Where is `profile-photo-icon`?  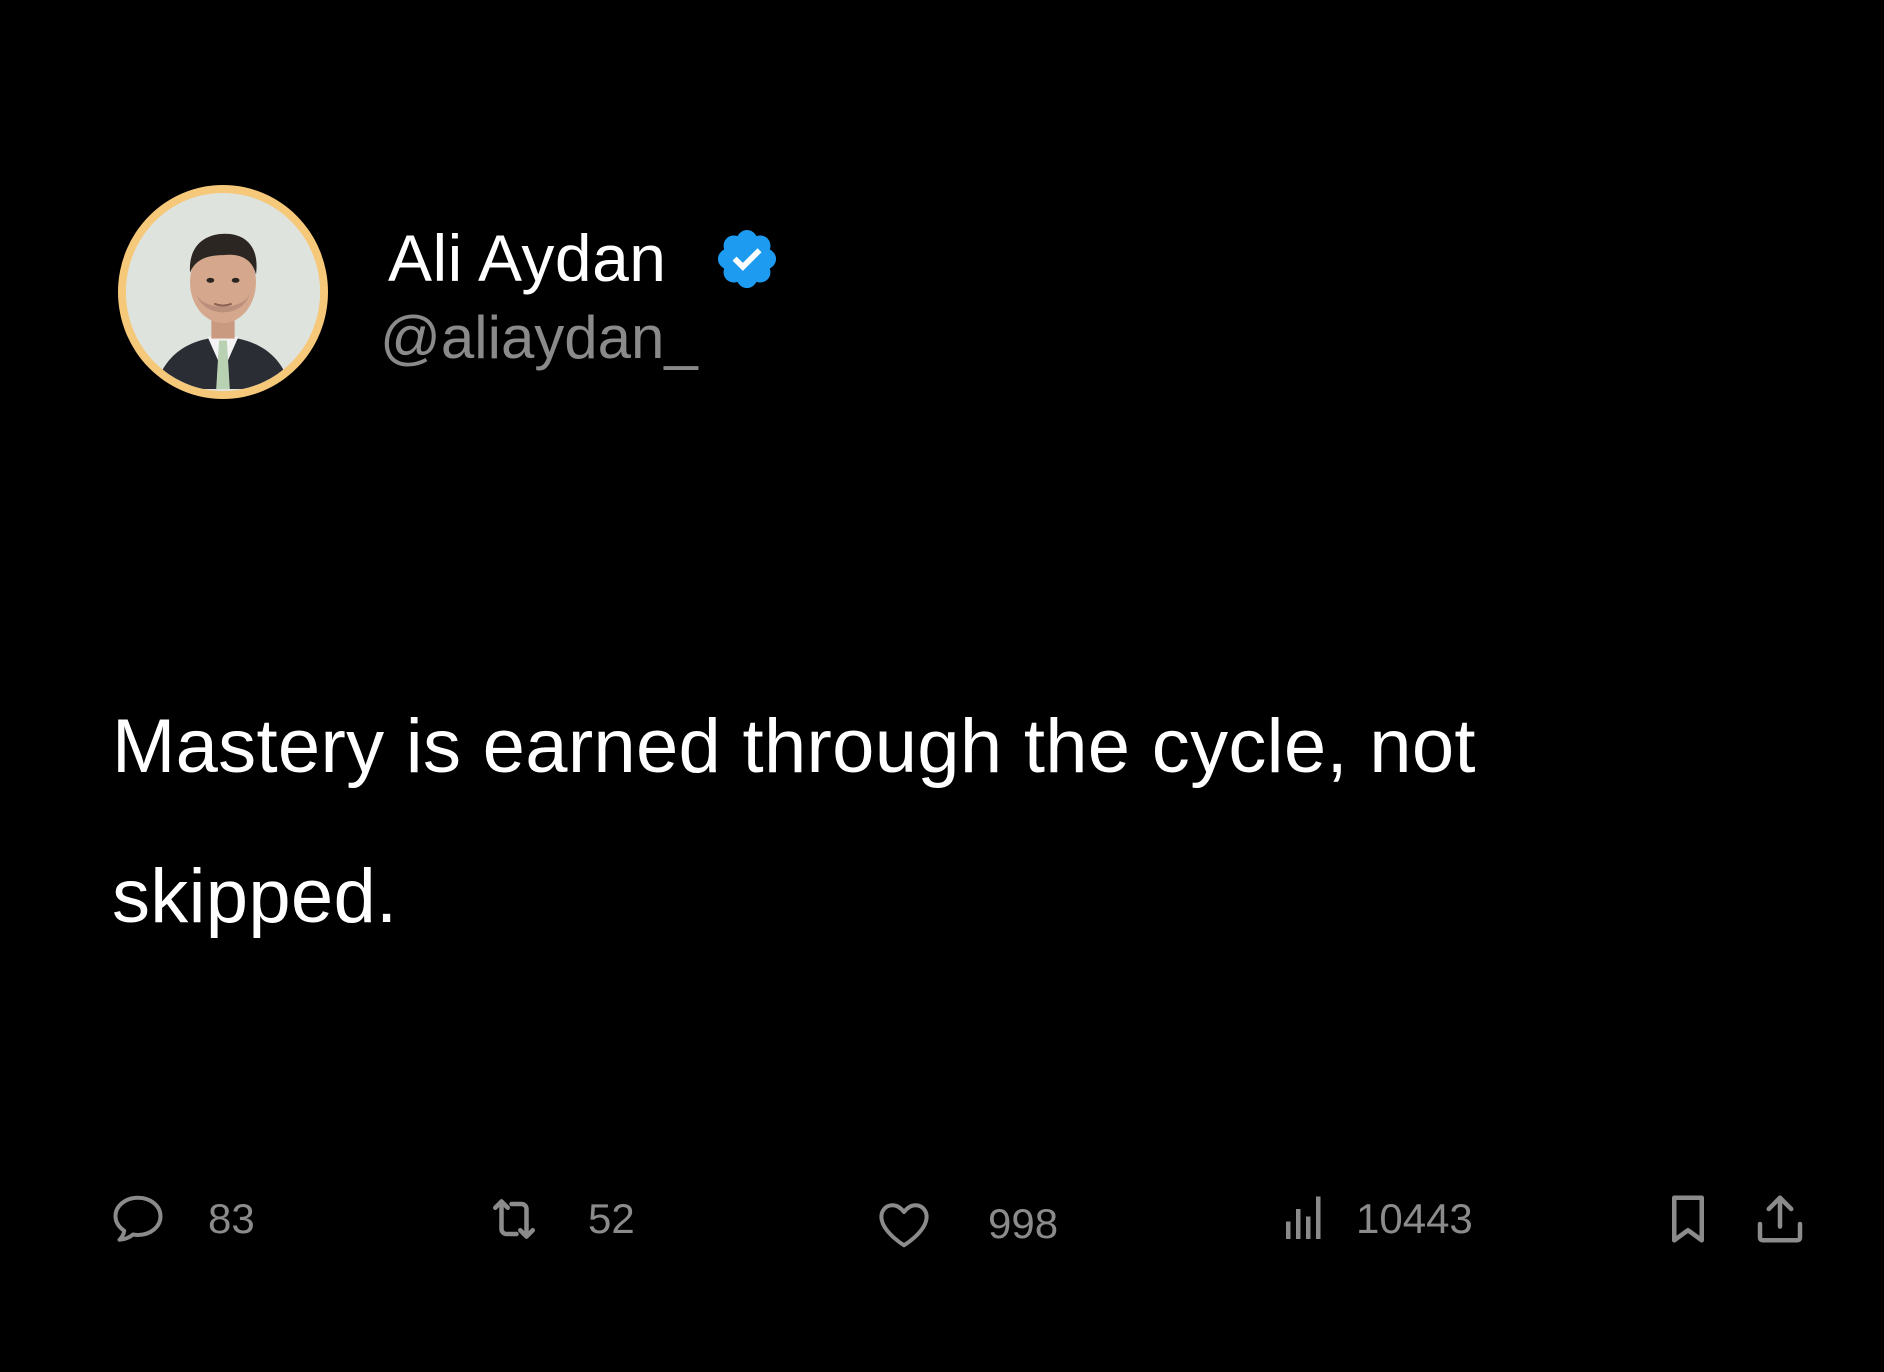
profile-photo-icon is located at coordinates (223, 292).